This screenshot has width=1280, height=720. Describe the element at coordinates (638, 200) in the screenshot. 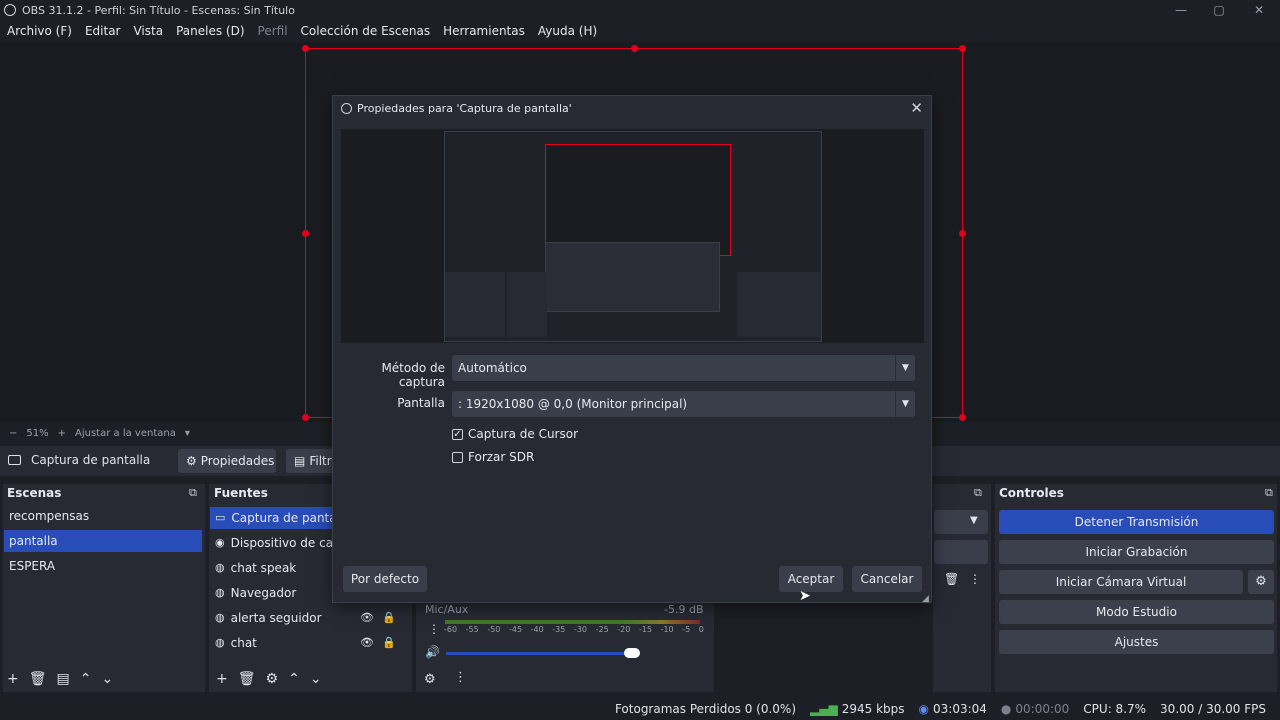

I see `nested-preview-frame` at that location.